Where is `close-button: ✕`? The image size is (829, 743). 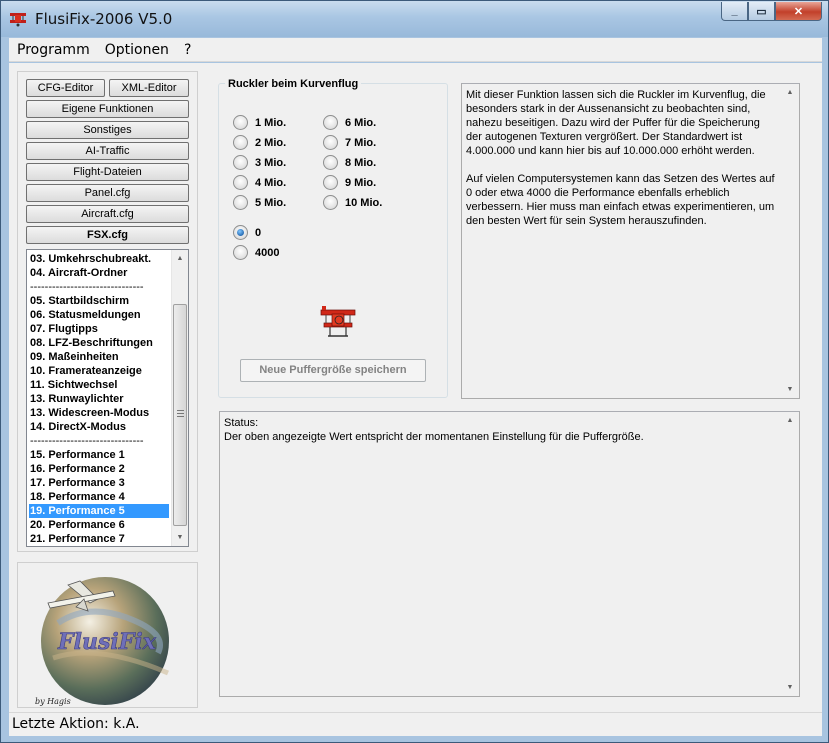
close-button: ✕ is located at coordinates (798, 11).